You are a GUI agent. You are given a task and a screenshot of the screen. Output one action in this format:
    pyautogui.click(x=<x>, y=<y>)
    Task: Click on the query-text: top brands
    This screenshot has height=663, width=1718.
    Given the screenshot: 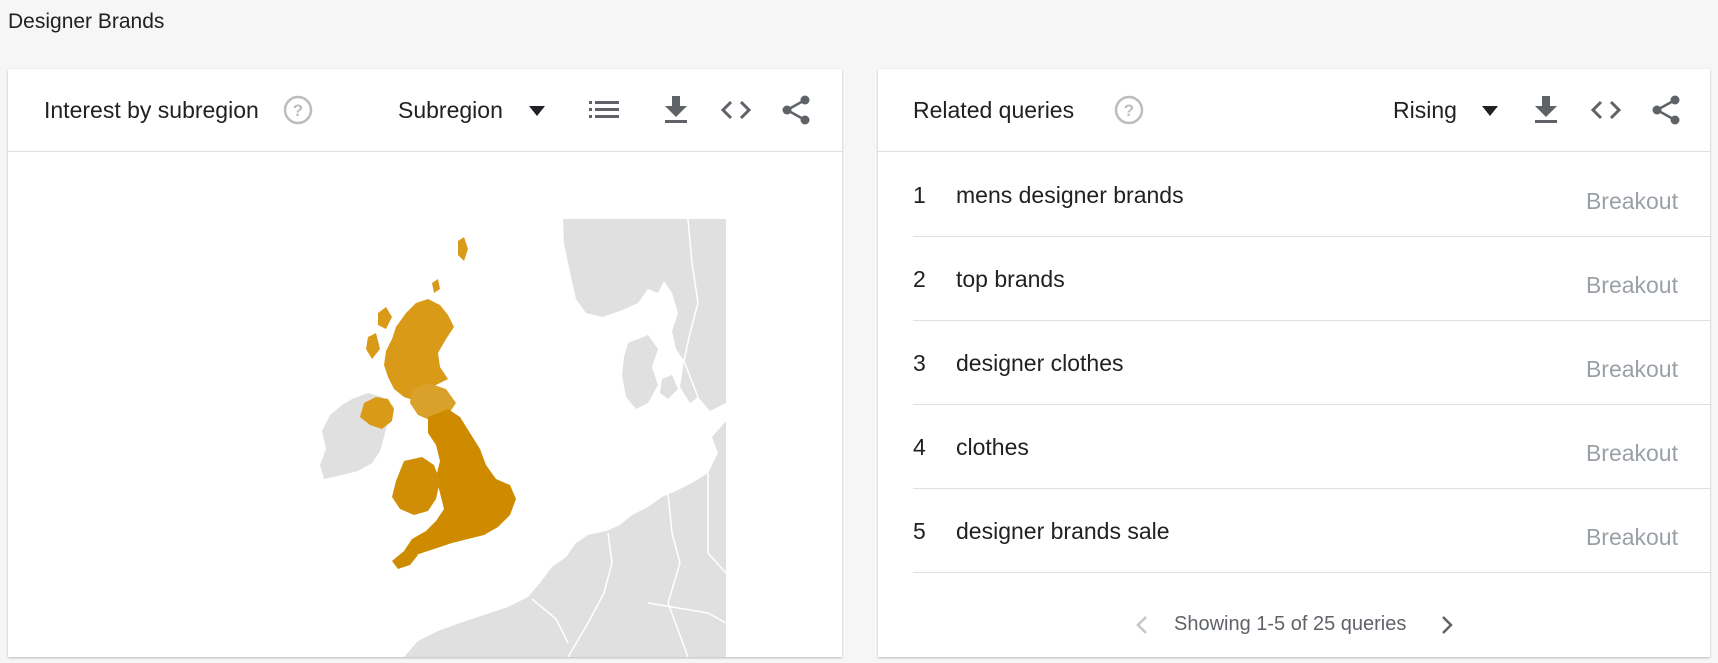 What is the action you would take?
    pyautogui.click(x=1010, y=279)
    